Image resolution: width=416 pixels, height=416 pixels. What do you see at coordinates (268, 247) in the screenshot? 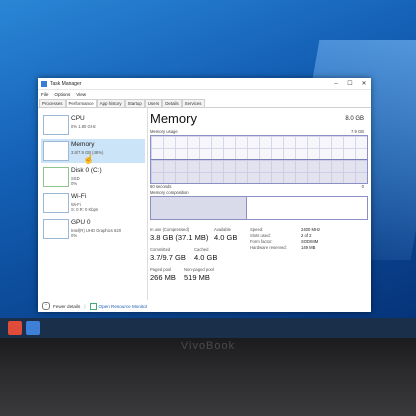
I see `spec-reserved-label: Hardware reserved:` at bounding box center [268, 247].